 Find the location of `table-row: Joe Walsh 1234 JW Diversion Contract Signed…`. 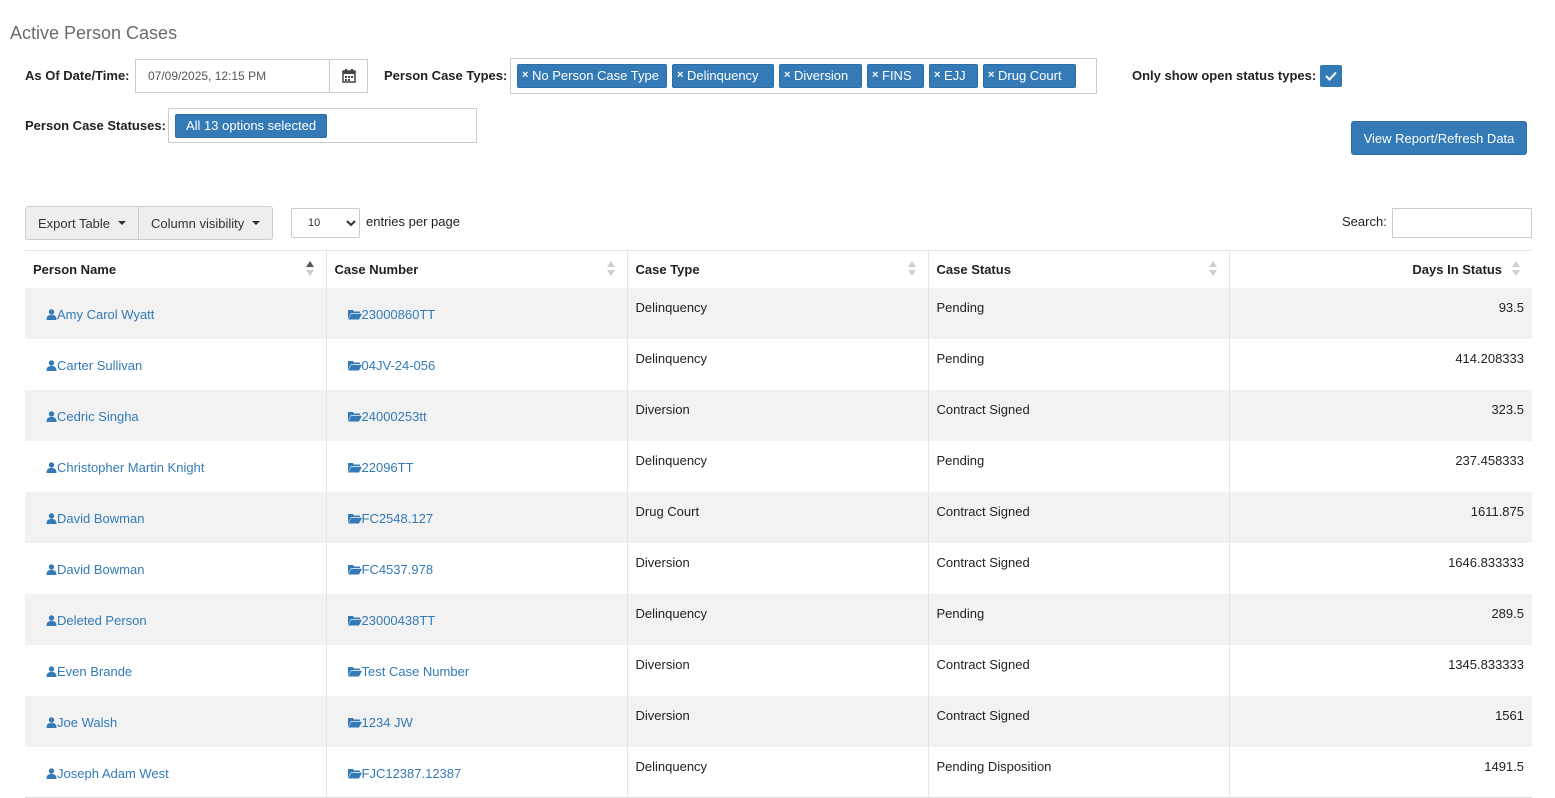

table-row: Joe Walsh 1234 JW Diversion Contract Signed… is located at coordinates (778, 721).